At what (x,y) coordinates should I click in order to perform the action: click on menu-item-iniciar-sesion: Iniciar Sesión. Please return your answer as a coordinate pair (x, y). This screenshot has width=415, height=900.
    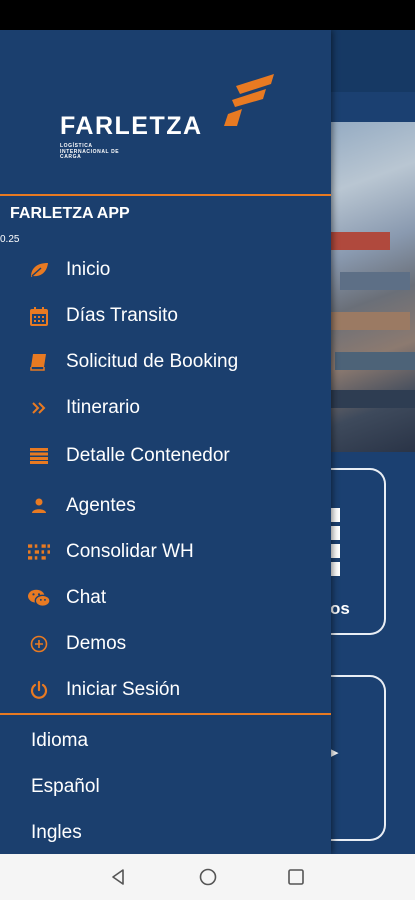
    Looking at the image, I should click on (165, 690).